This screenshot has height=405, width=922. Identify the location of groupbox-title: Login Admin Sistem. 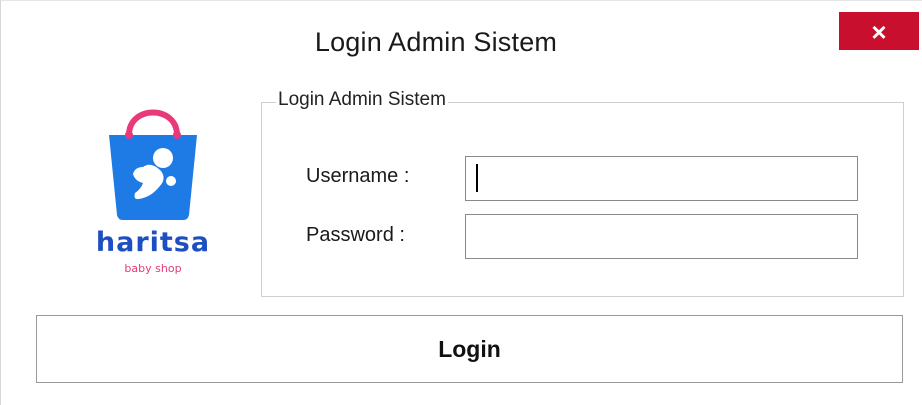
(362, 100).